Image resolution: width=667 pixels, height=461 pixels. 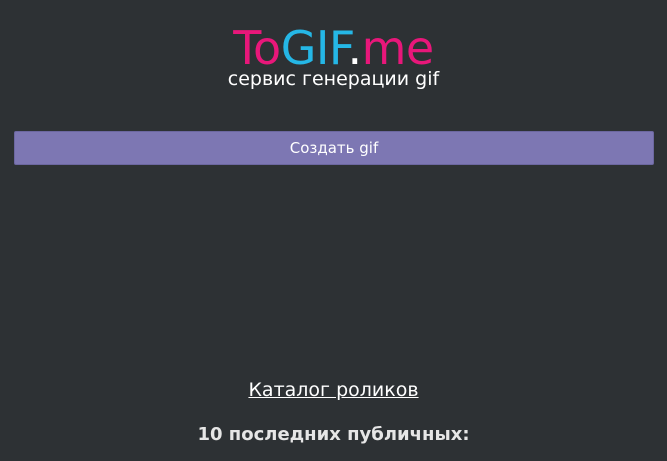 I want to click on catalog-link-container: Каталог роликов, so click(x=333, y=390).